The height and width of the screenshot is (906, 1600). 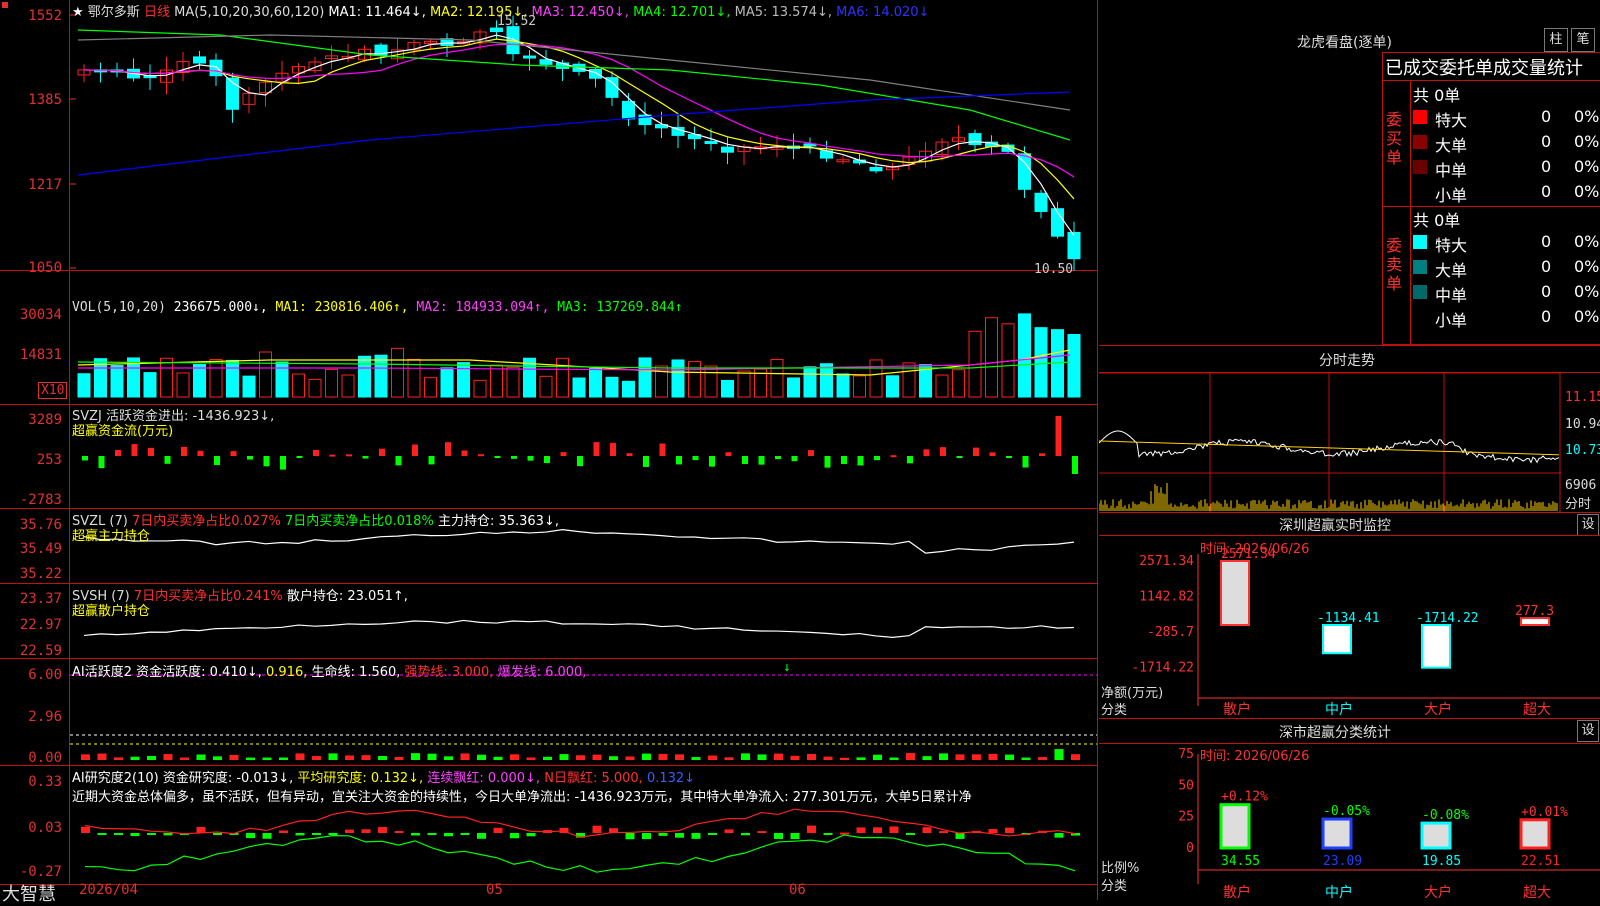 What do you see at coordinates (1588, 525) in the screenshot?
I see `monitor-settings-button: 设` at bounding box center [1588, 525].